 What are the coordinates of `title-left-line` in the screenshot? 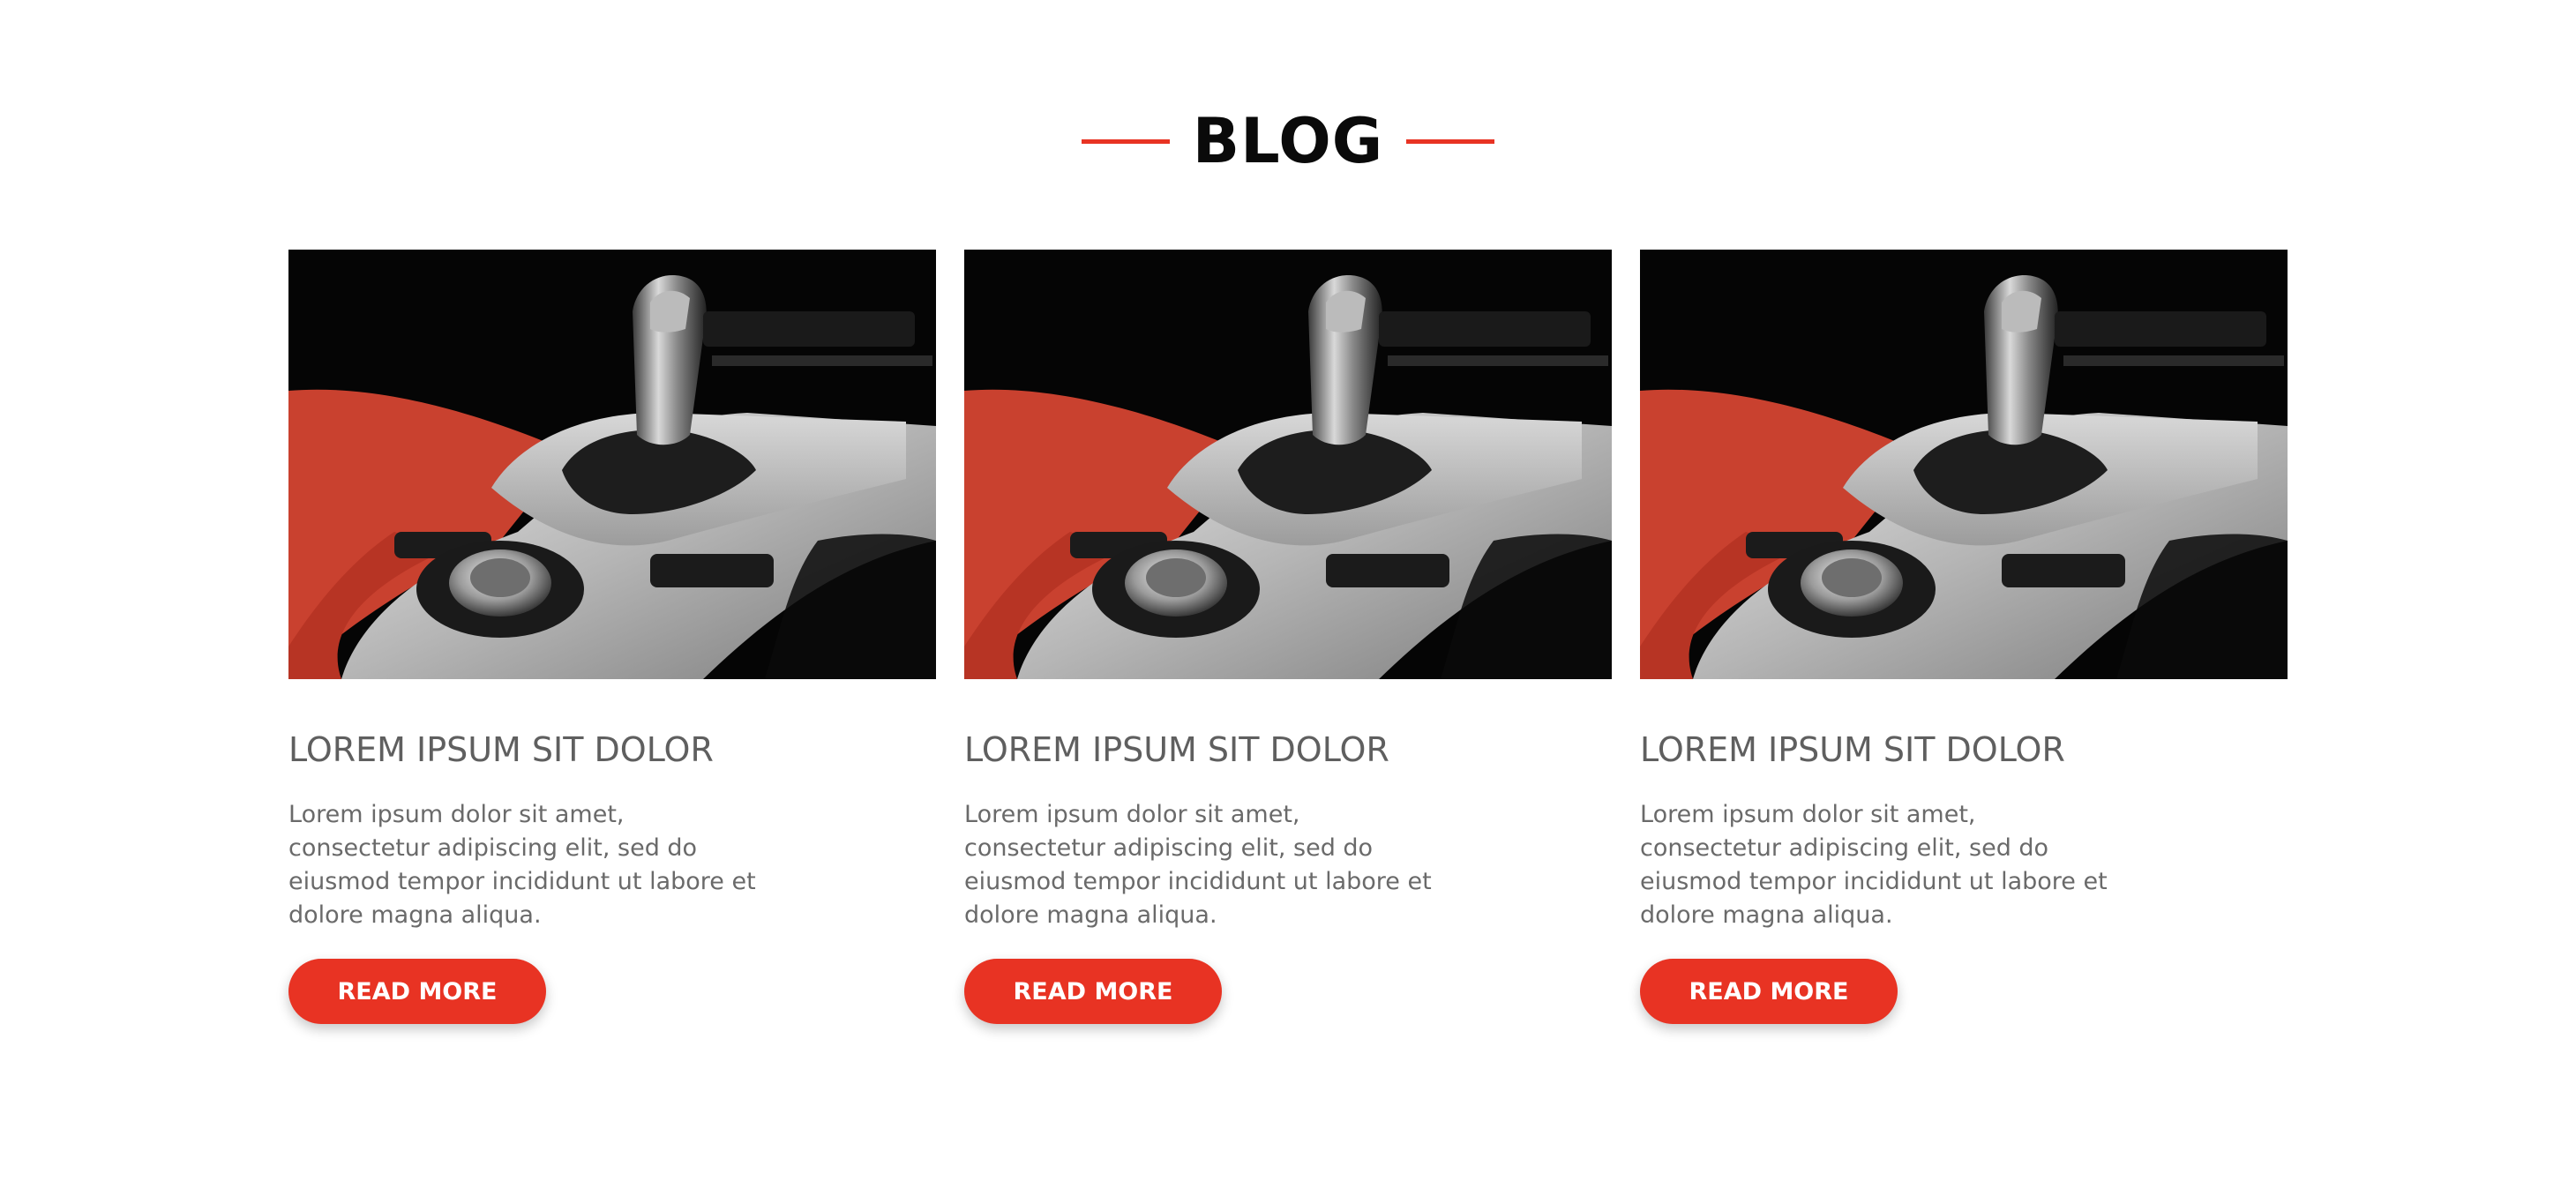 It's located at (1126, 141).